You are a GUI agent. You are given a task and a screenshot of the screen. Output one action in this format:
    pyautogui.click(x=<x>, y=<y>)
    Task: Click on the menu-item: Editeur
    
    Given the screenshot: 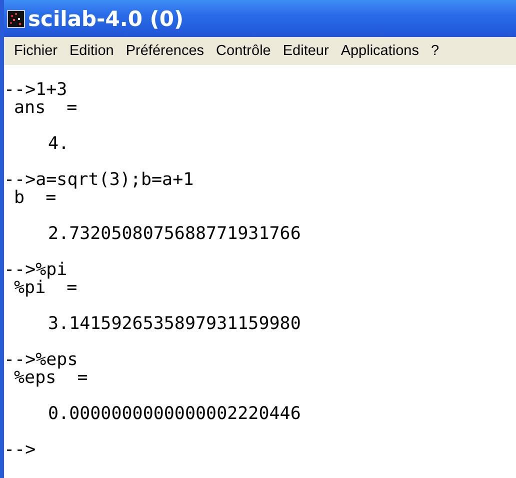 What is the action you would take?
    pyautogui.click(x=305, y=51)
    